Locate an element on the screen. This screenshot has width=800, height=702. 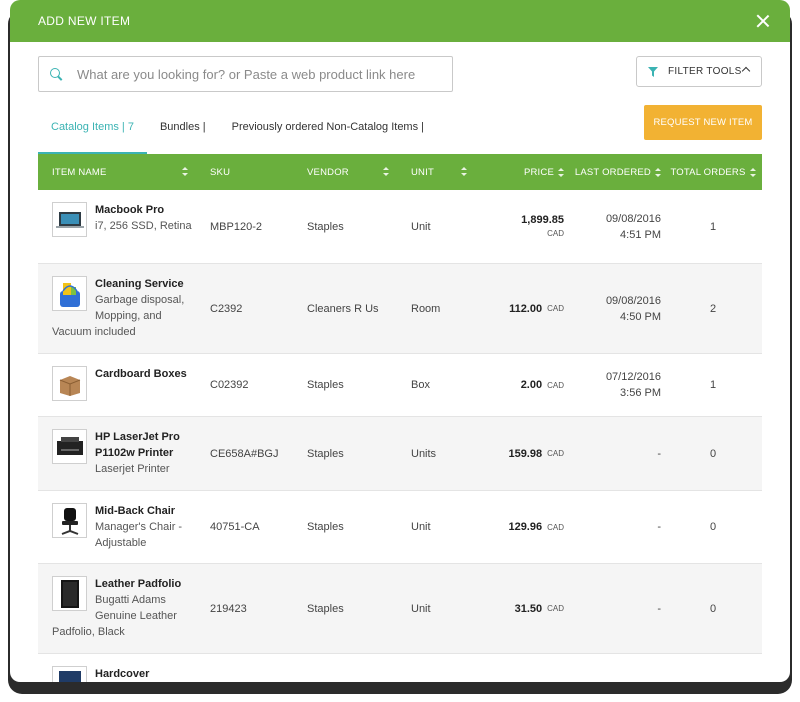
last-ordered-date: 09/08/2016 is located at coordinates (633, 300).